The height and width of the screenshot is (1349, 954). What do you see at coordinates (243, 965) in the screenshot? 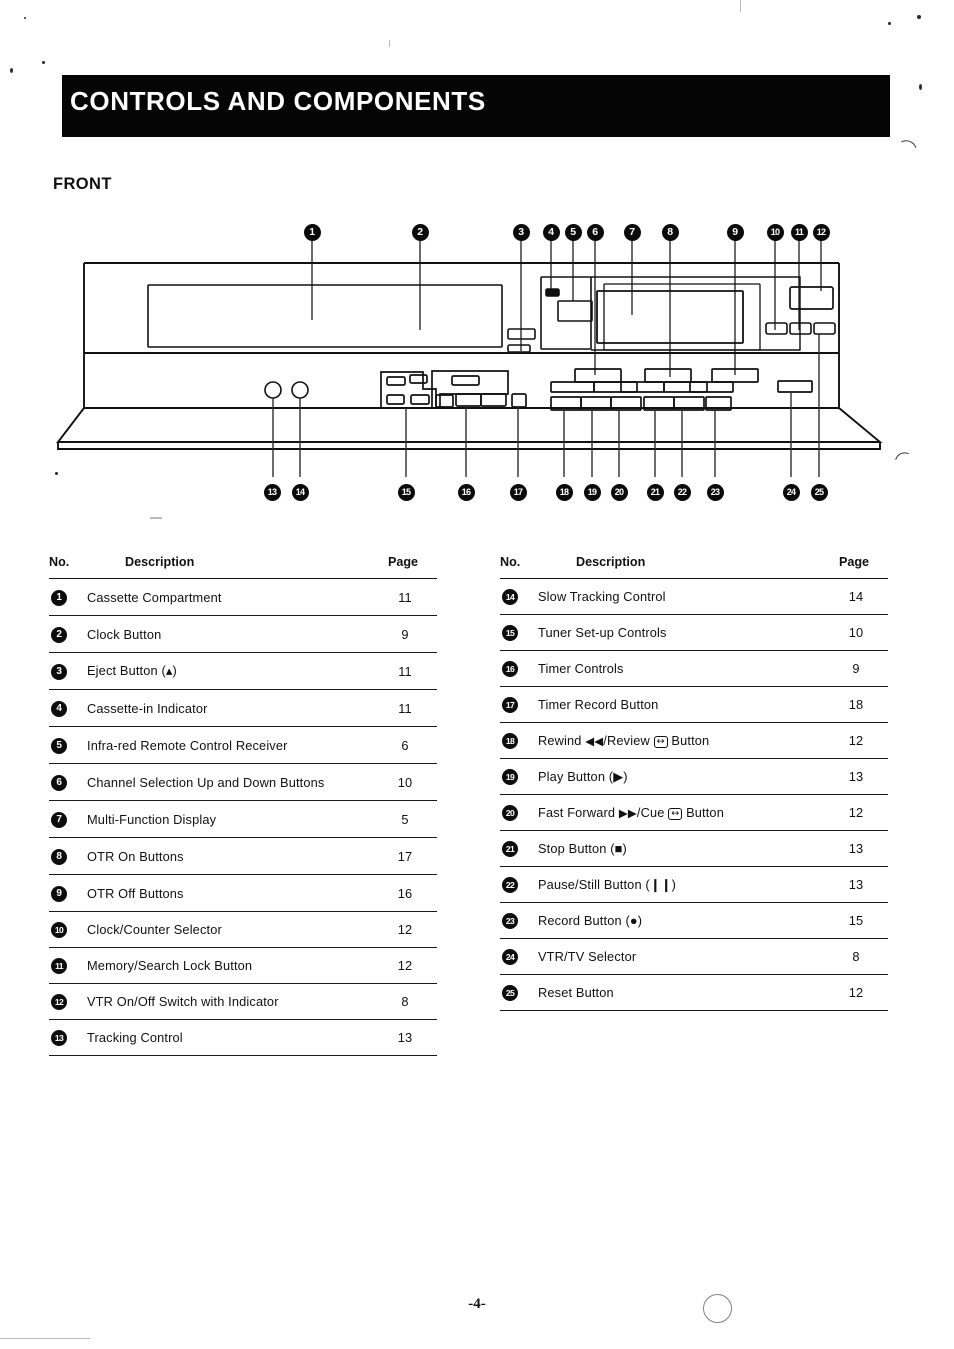
I see `table-row: 11 Memory/Search Lock Button 12` at bounding box center [243, 965].